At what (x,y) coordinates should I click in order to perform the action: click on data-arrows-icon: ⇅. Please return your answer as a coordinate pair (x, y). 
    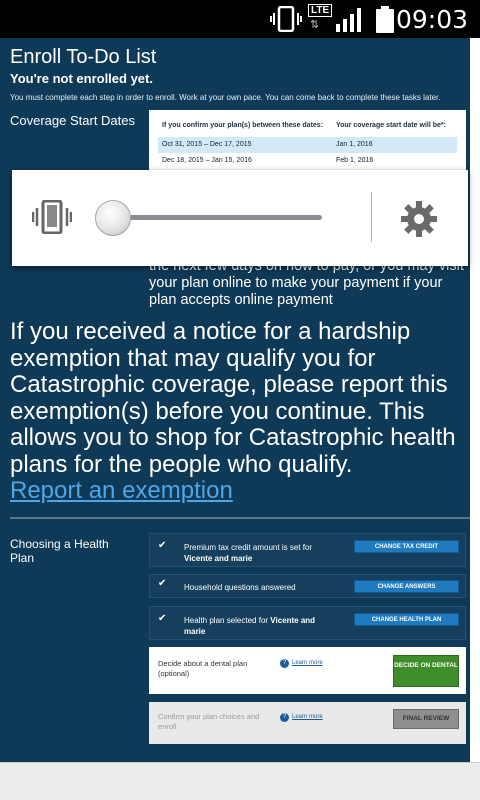
    Looking at the image, I should click on (314, 25).